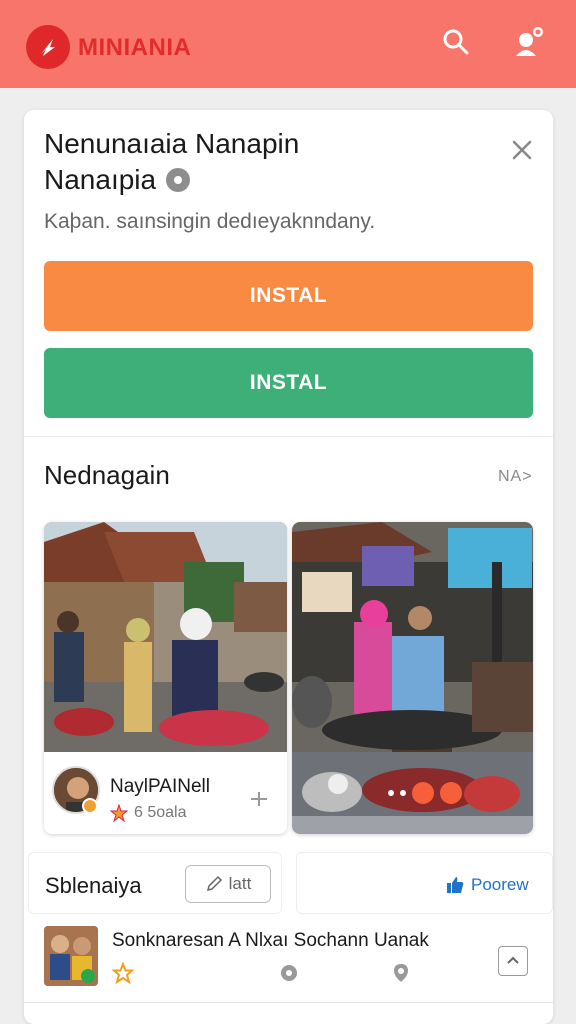 The height and width of the screenshot is (1024, 576). Describe the element at coordinates (515, 477) in the screenshot. I see `section-more-link: NA>` at that location.